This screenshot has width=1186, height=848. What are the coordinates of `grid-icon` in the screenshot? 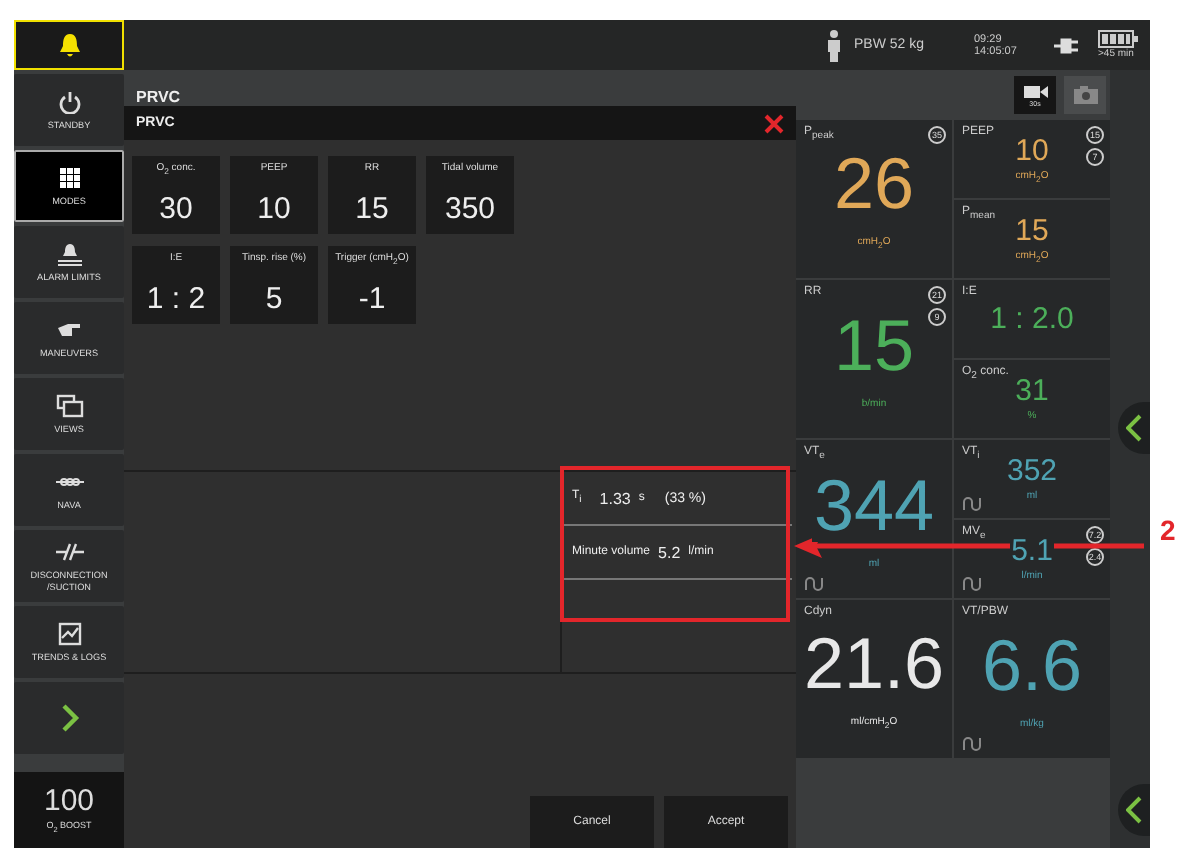 It's located at (69, 177).